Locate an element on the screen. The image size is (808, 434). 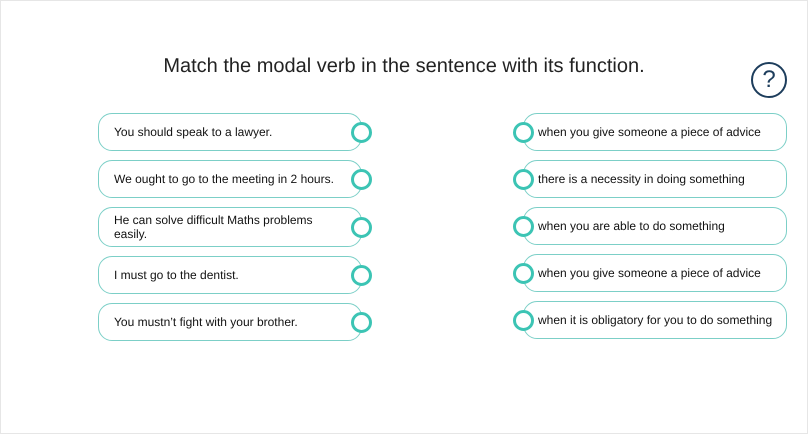
sentence-text: We ought to go to the meeting in 2 hours. is located at coordinates (224, 179).